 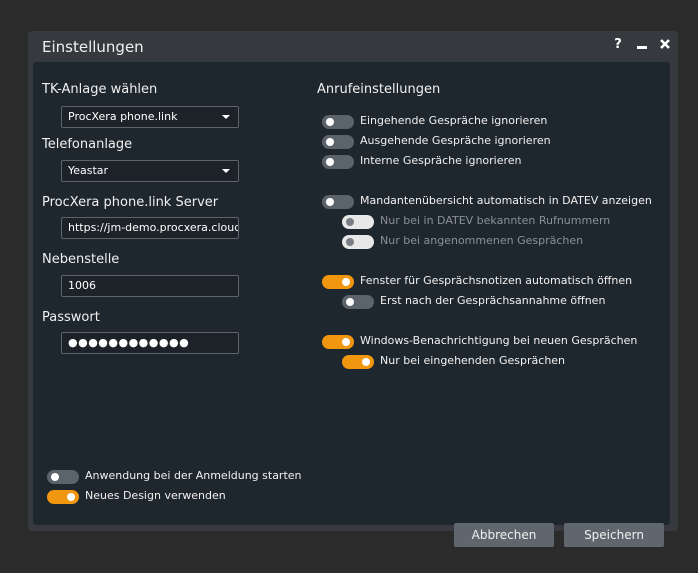 What do you see at coordinates (130, 202) in the screenshot?
I see `server-label: ProcXera phone.link Server` at bounding box center [130, 202].